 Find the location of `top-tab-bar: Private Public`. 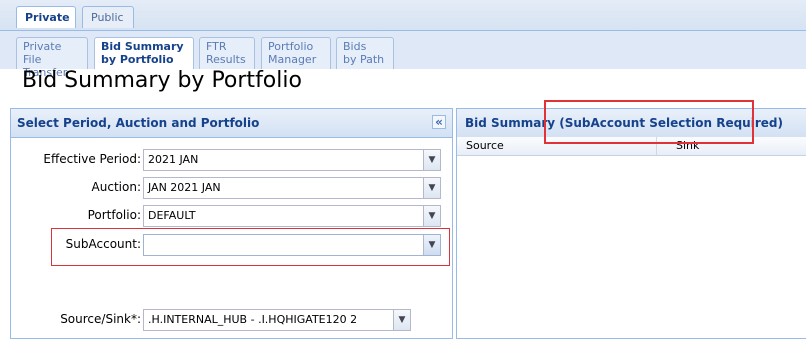

top-tab-bar: Private Public is located at coordinates (403, 15).